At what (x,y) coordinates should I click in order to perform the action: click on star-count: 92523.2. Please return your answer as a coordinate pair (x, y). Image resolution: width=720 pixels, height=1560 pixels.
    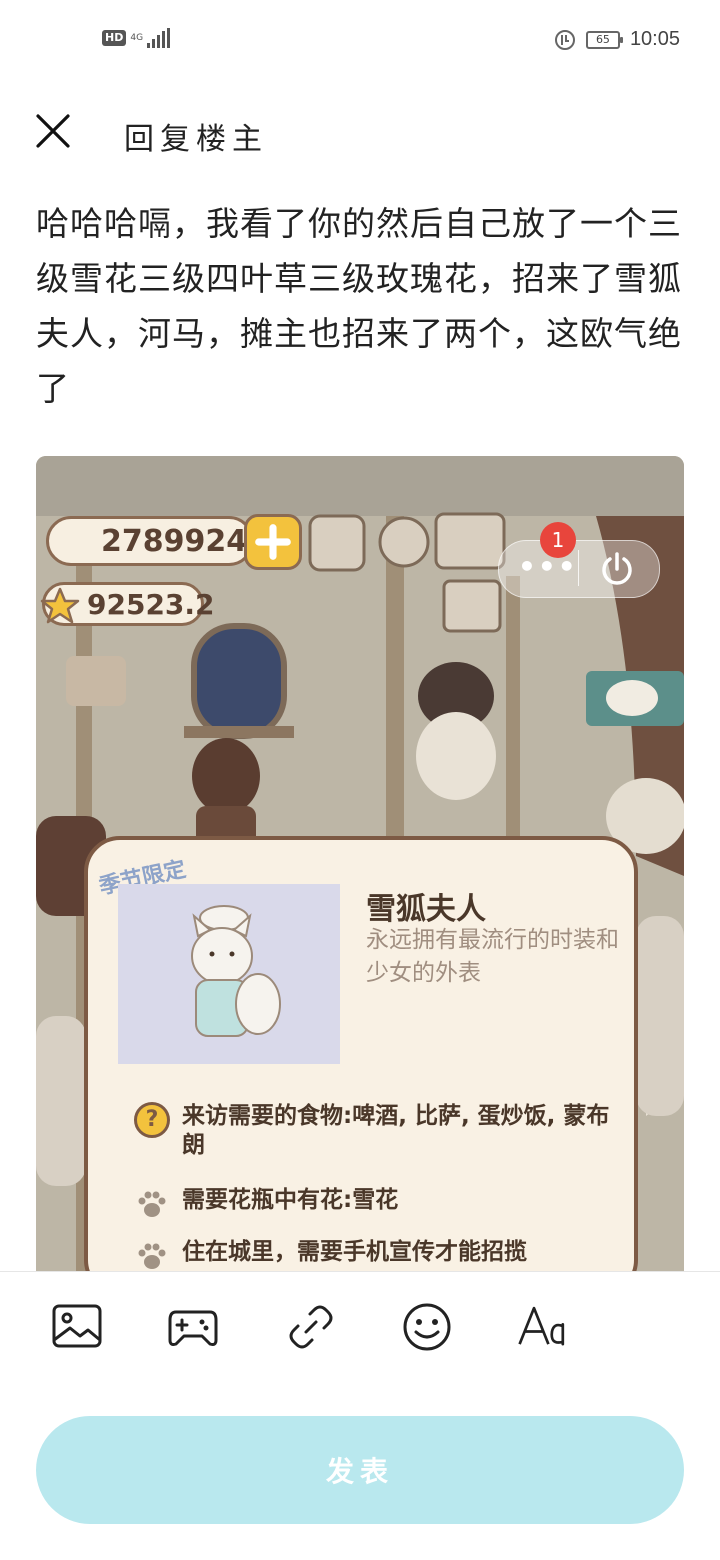
    Looking at the image, I should click on (151, 604).